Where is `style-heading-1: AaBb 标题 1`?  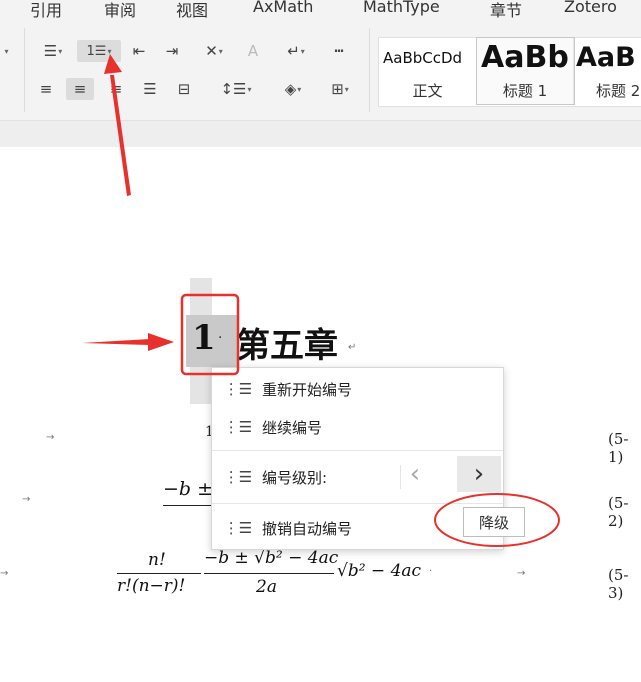
style-heading-1: AaBb 标题 1 is located at coordinates (525, 71).